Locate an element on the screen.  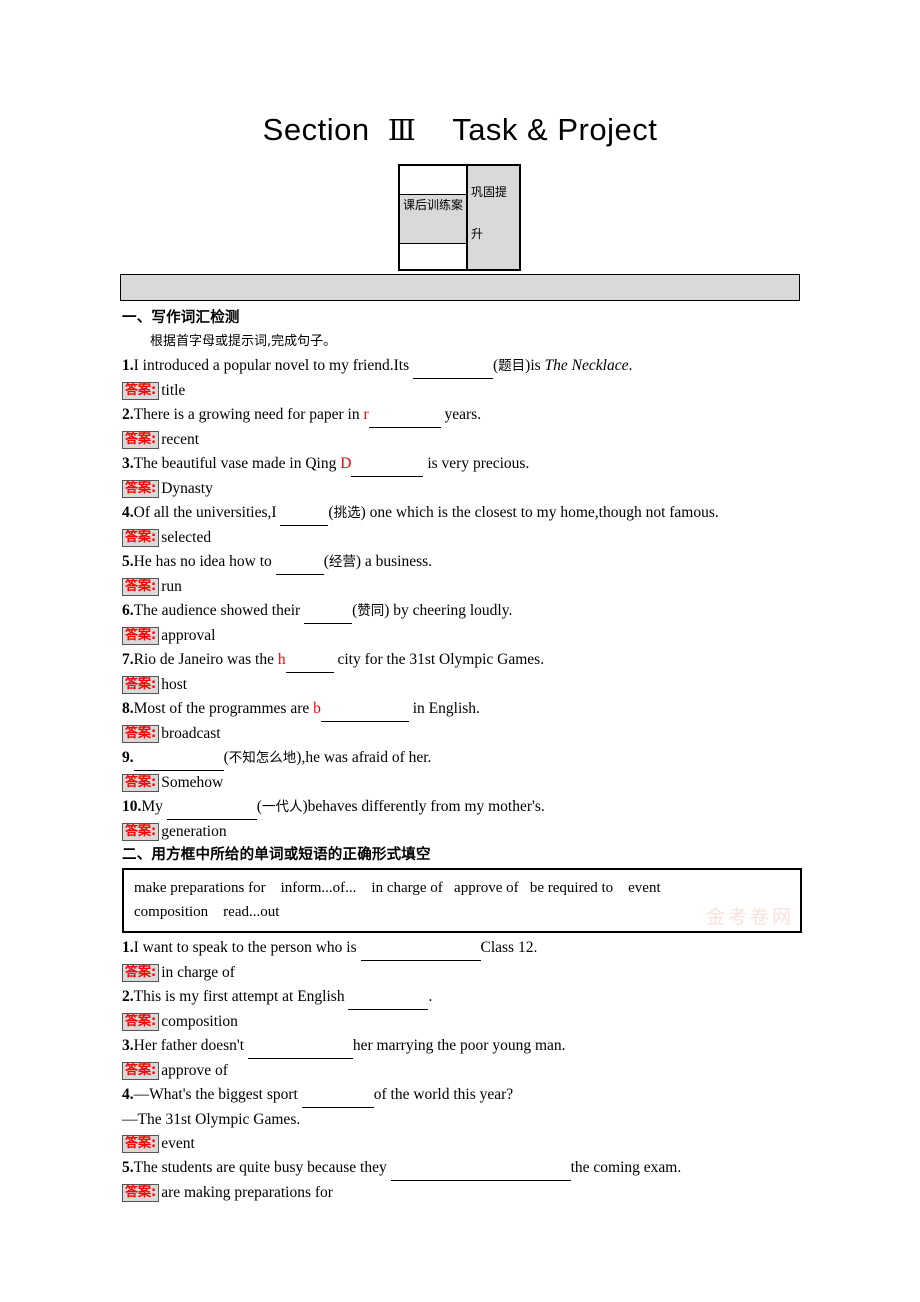
hint-letter: h is located at coordinates (281, 659).